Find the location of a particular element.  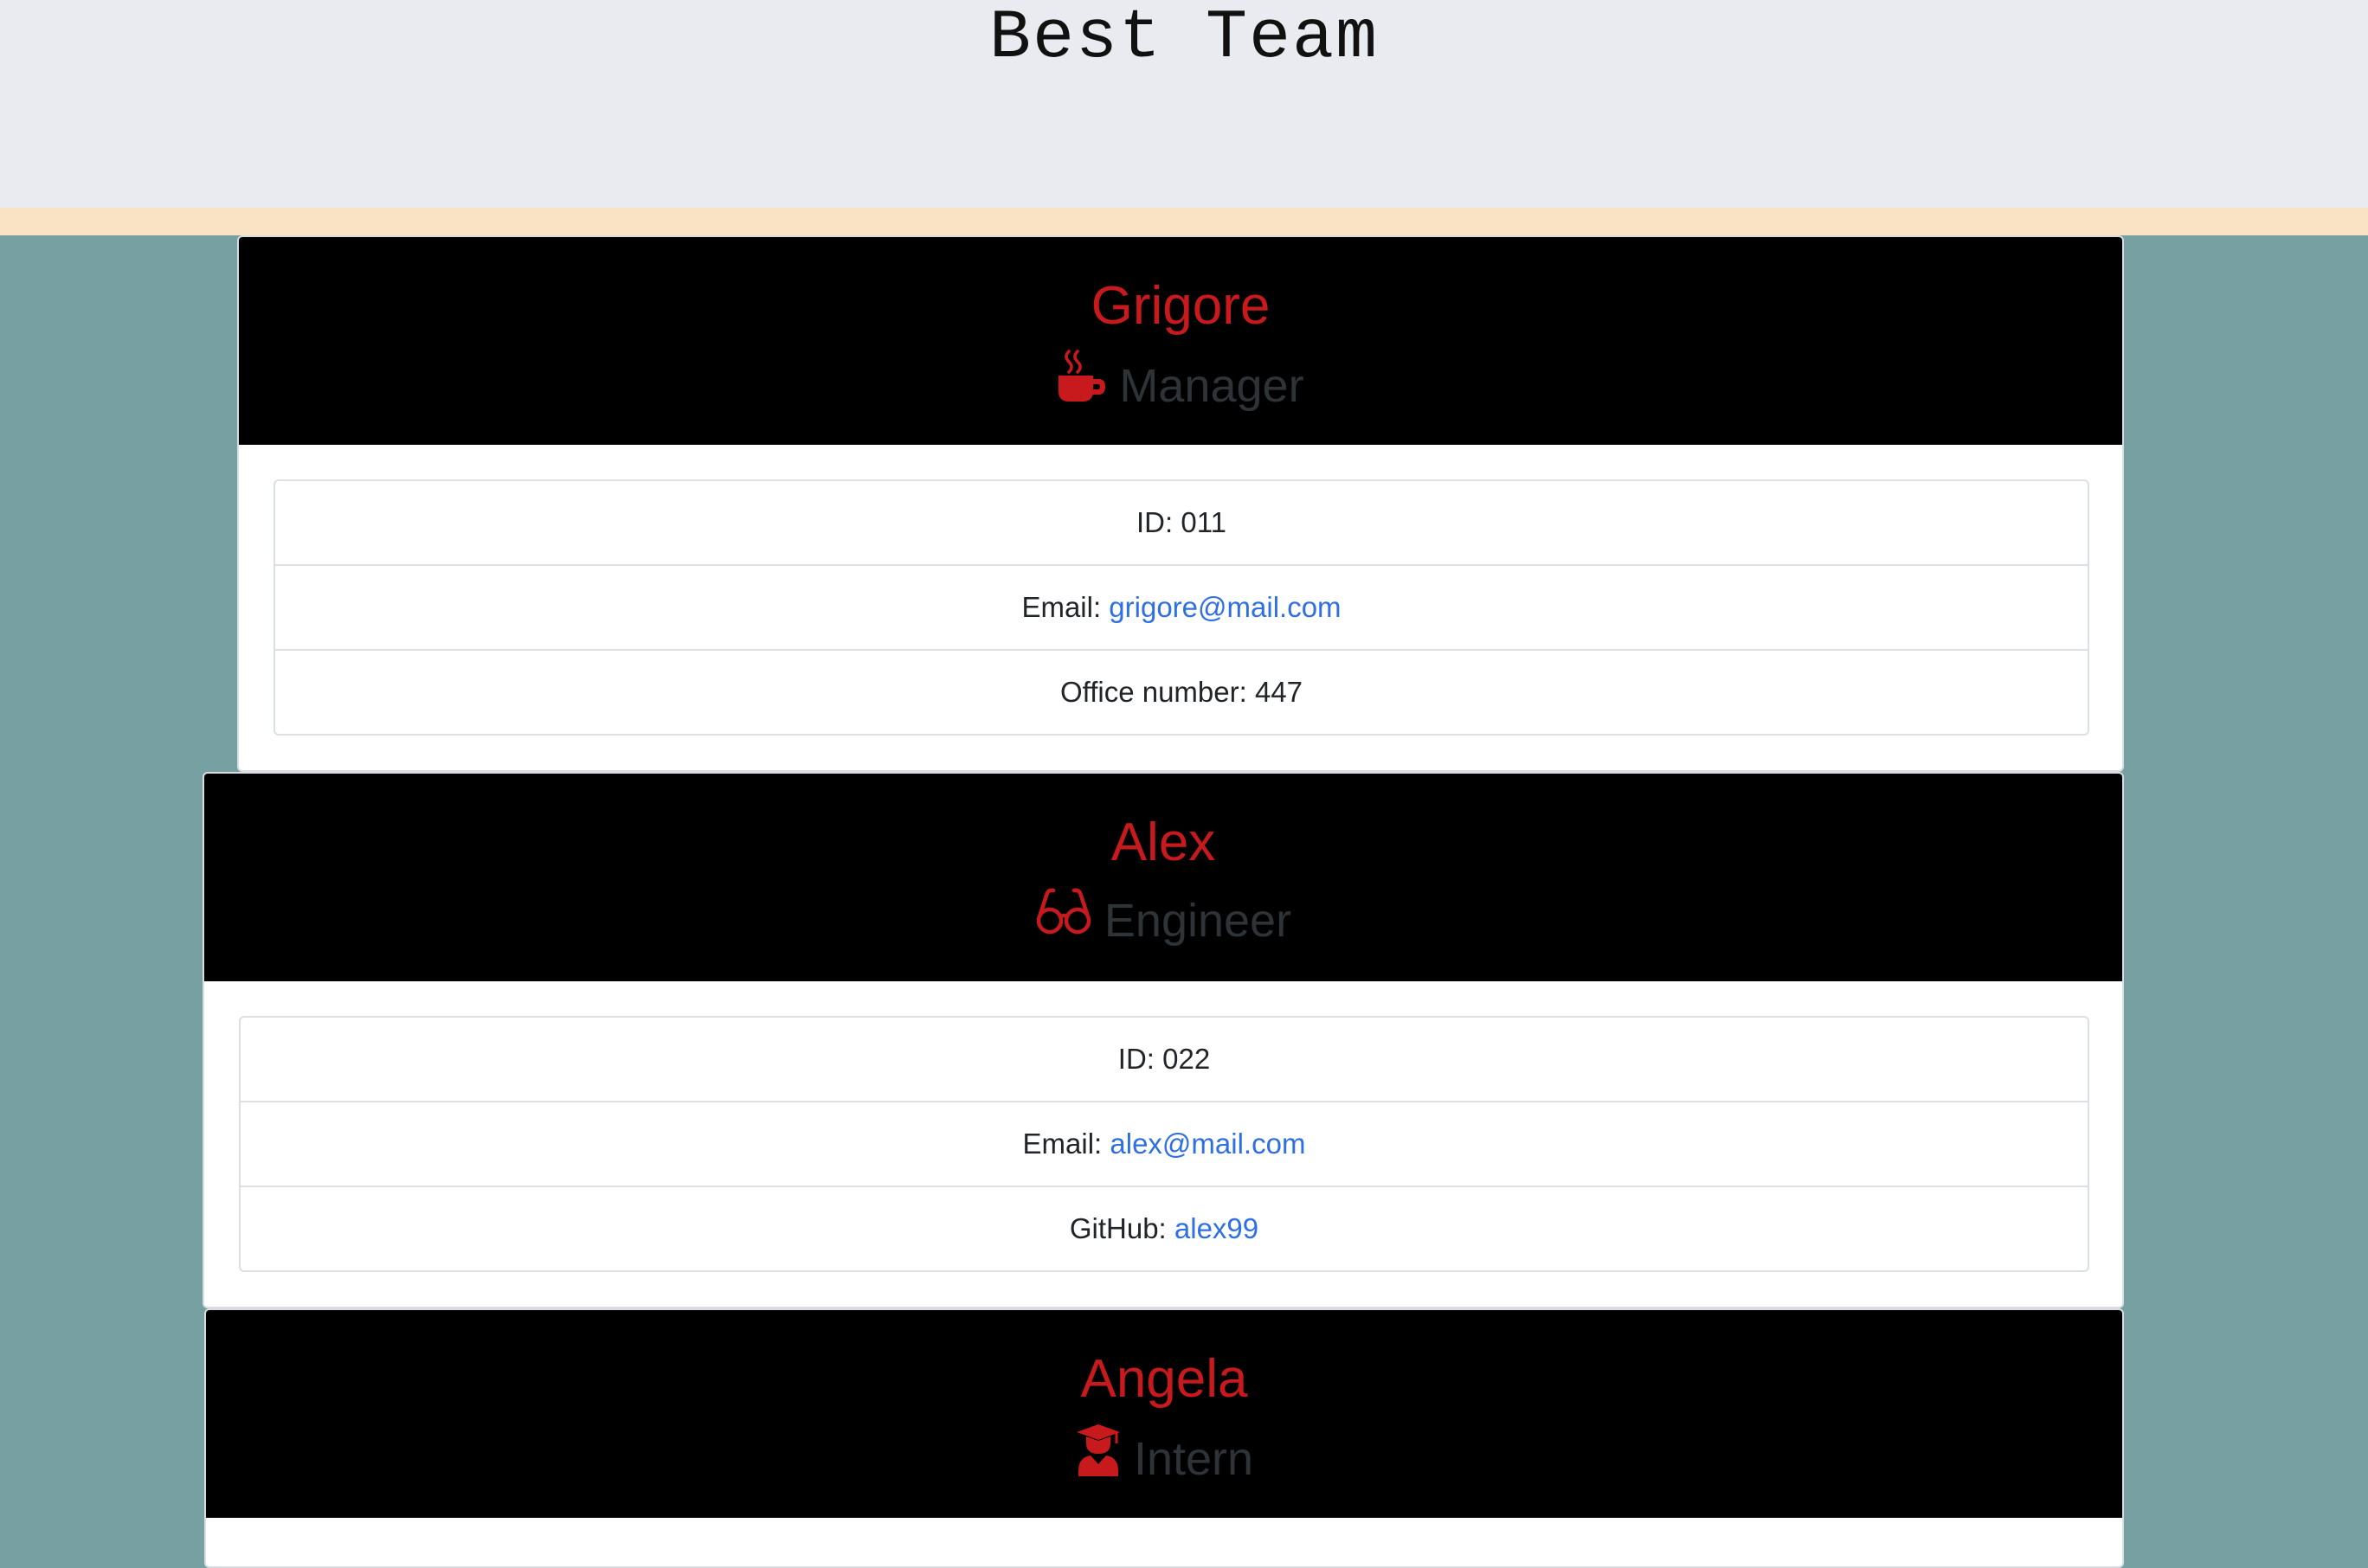

employee-email-row: Email: alex@mail.com is located at coordinates (1164, 1143).